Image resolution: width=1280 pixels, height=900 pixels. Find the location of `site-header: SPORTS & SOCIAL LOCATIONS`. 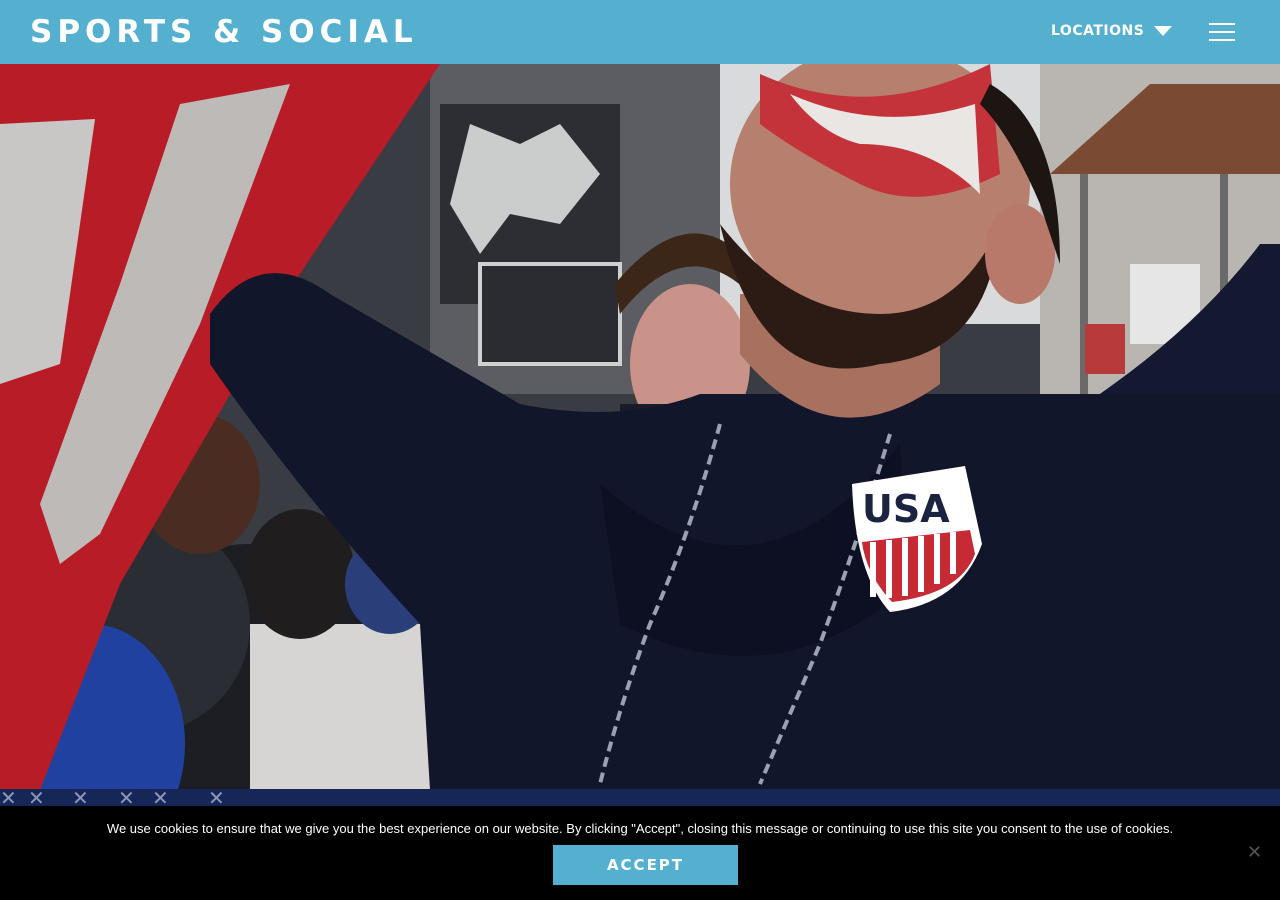

site-header: SPORTS & SOCIAL LOCATIONS is located at coordinates (640, 32).